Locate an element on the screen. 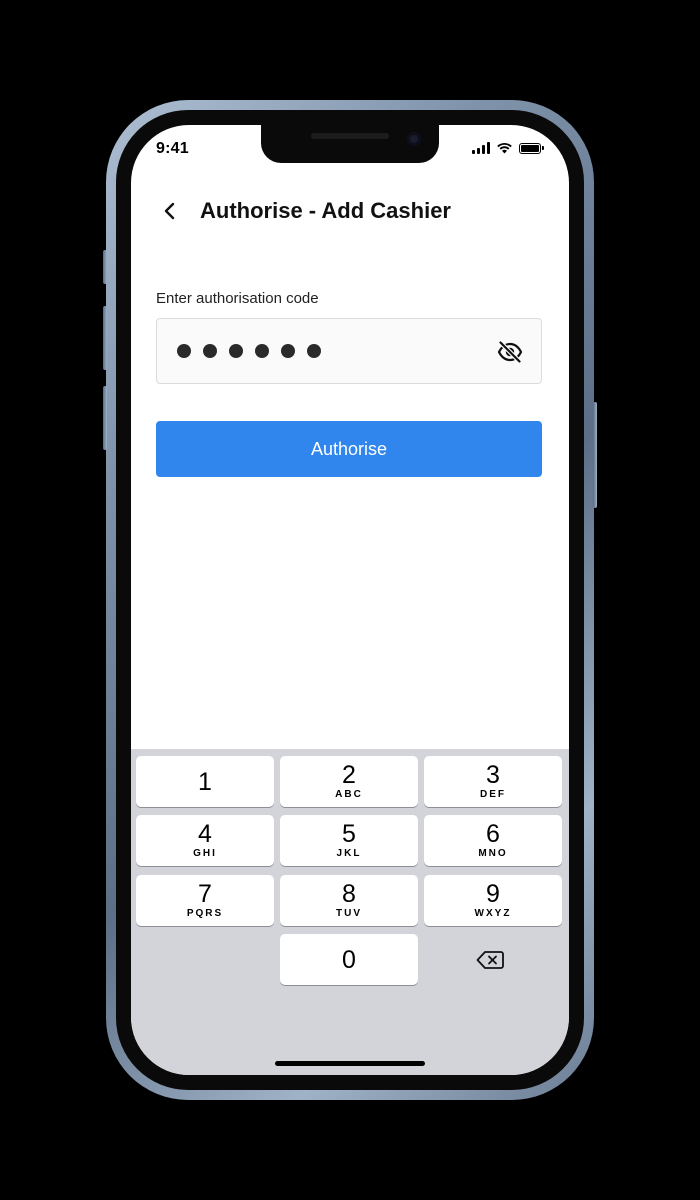  key-5: 5 JKL is located at coordinates (349, 840).